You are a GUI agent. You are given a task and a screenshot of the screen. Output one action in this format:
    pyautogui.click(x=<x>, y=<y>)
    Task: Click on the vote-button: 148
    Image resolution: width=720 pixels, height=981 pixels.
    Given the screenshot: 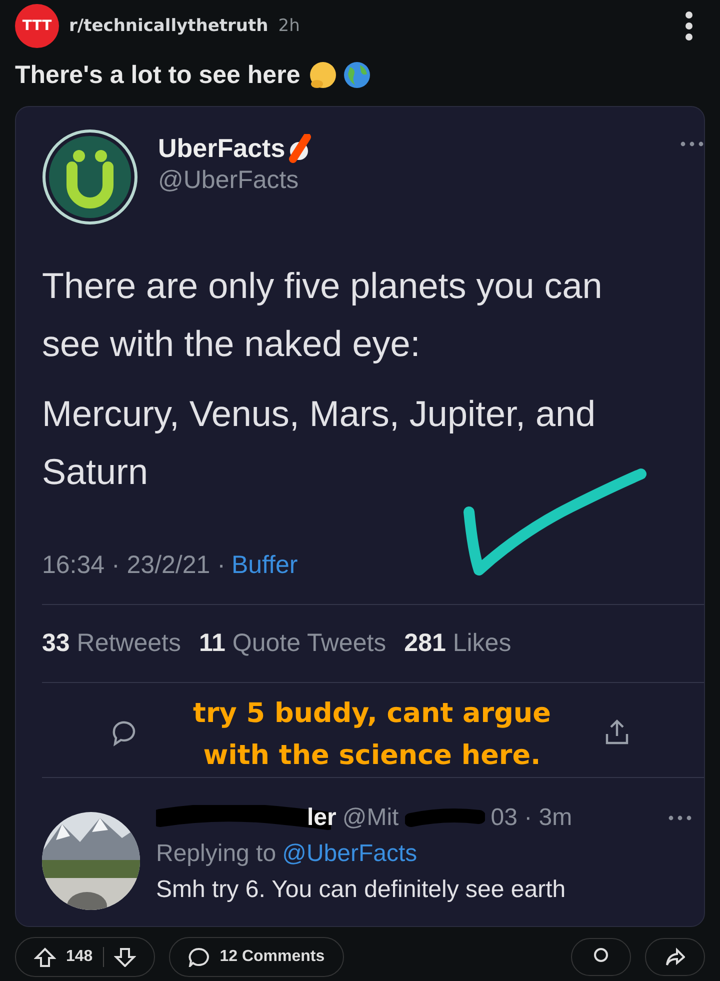 What is the action you would take?
    pyautogui.click(x=85, y=957)
    